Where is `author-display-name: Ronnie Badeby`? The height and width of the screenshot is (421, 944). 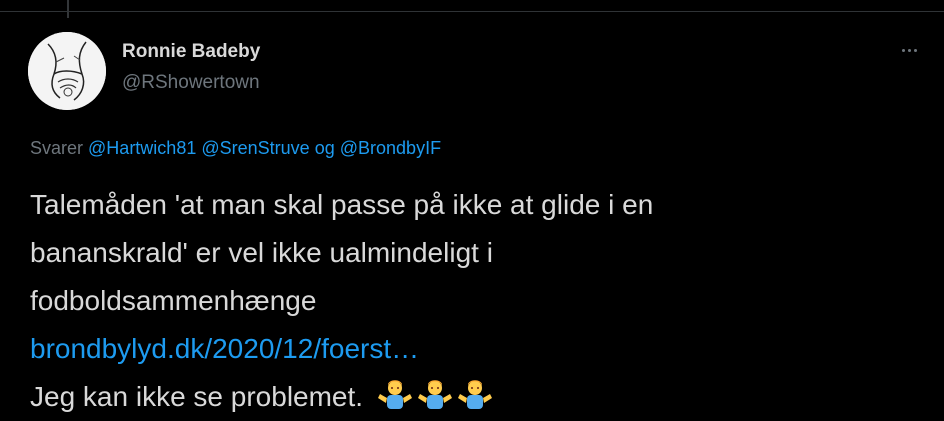
author-display-name: Ronnie Badeby is located at coordinates (191, 52).